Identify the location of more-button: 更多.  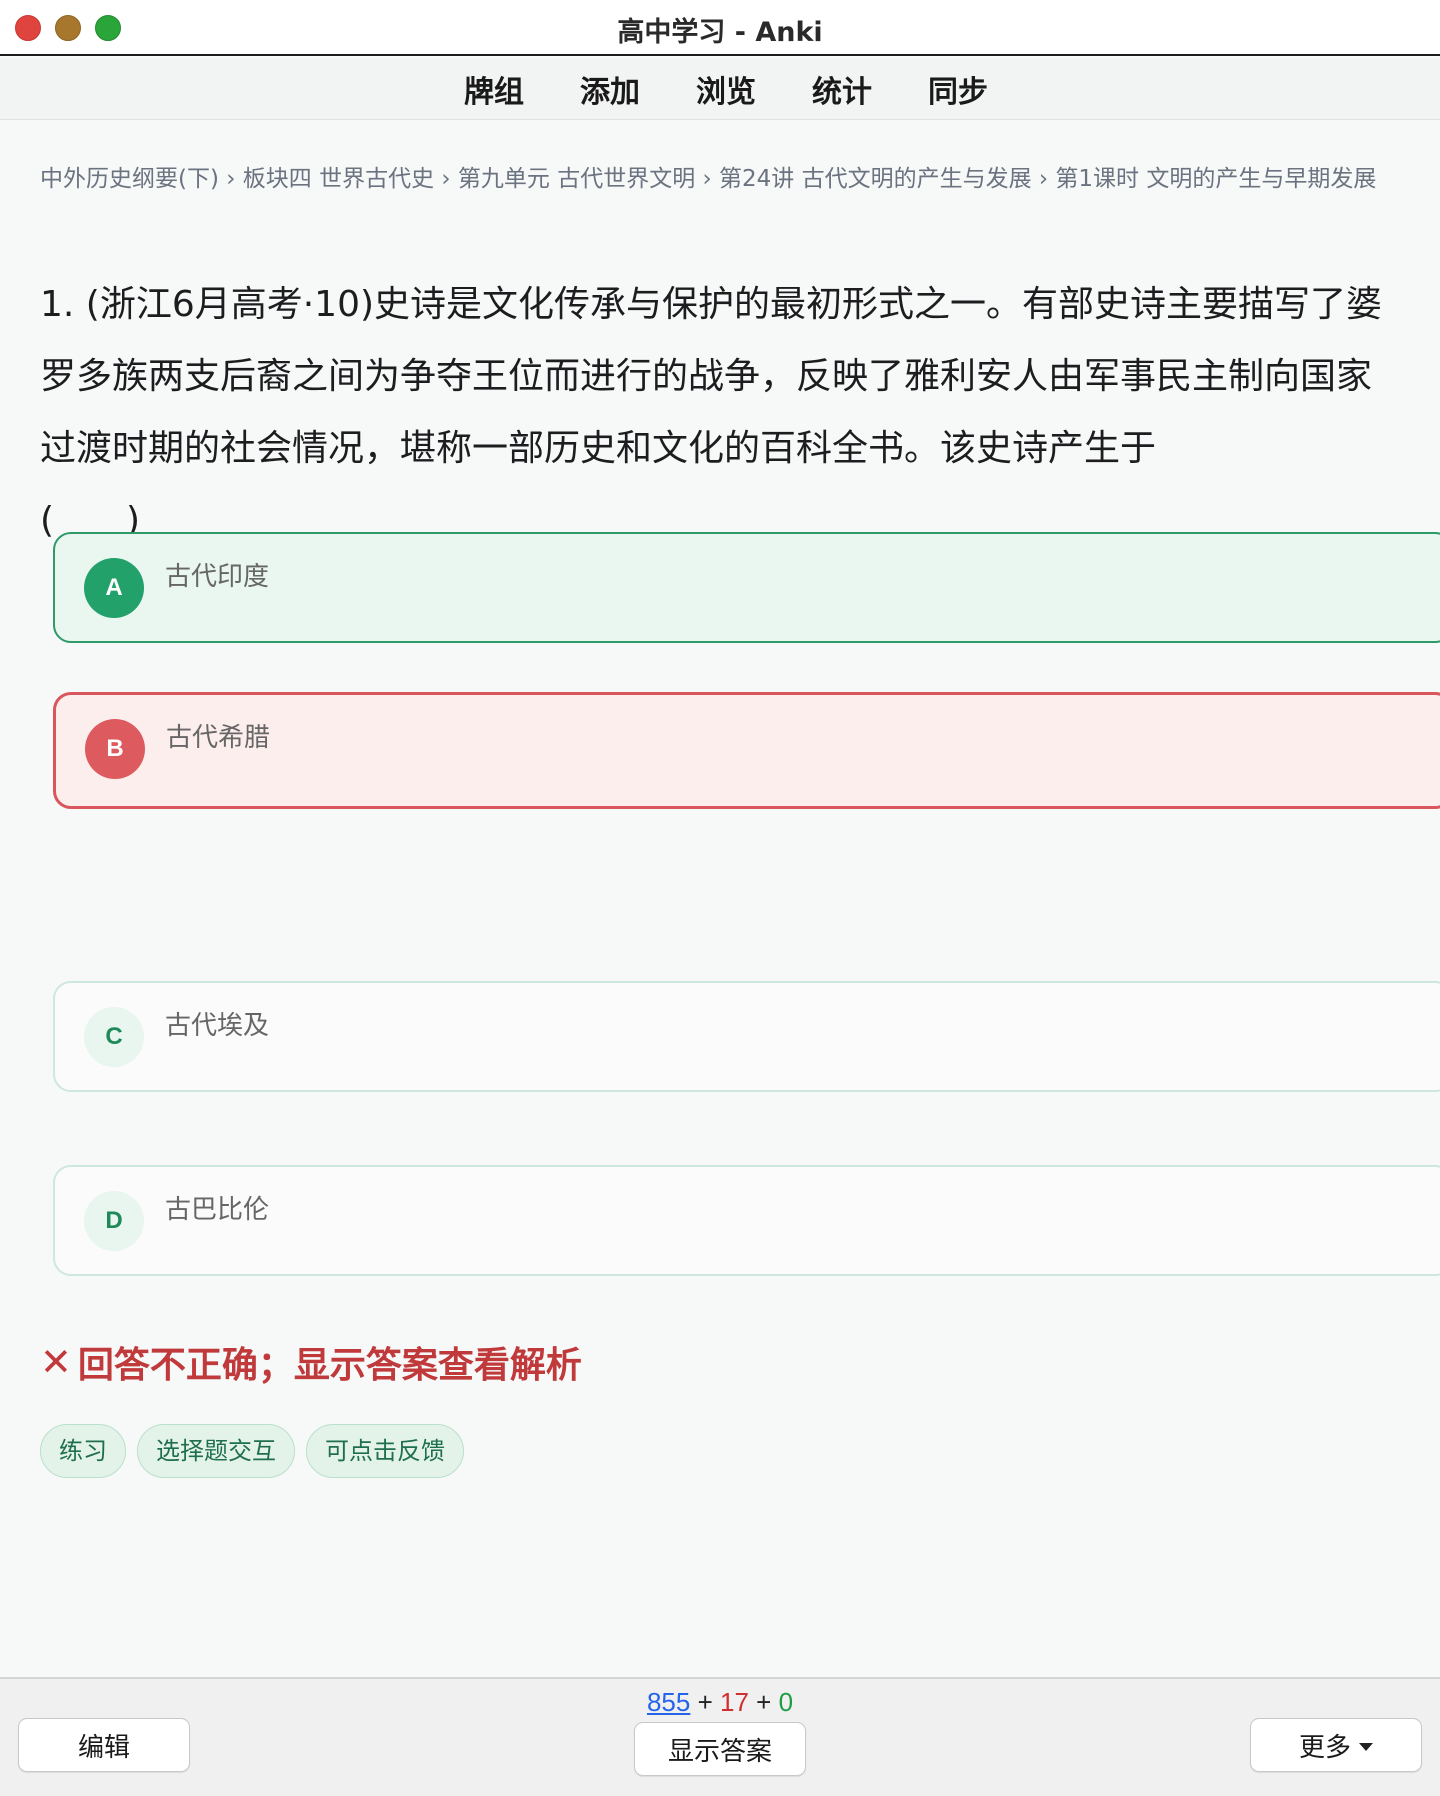
(1336, 1745).